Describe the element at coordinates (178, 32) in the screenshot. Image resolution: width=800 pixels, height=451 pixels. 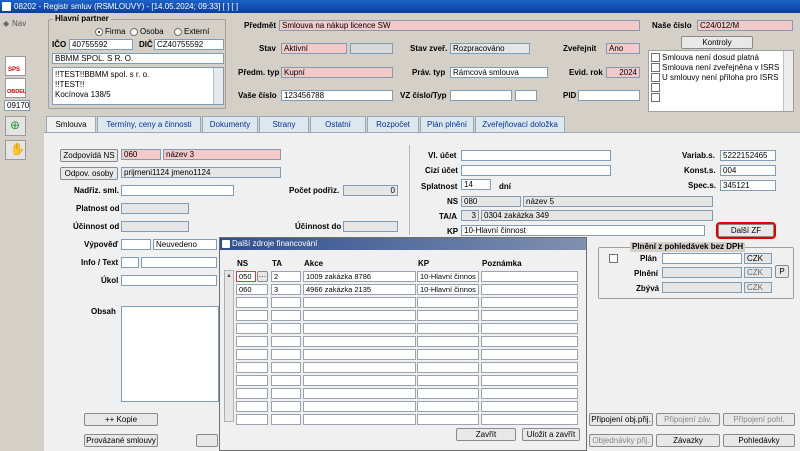
I see `radio-externi` at that location.